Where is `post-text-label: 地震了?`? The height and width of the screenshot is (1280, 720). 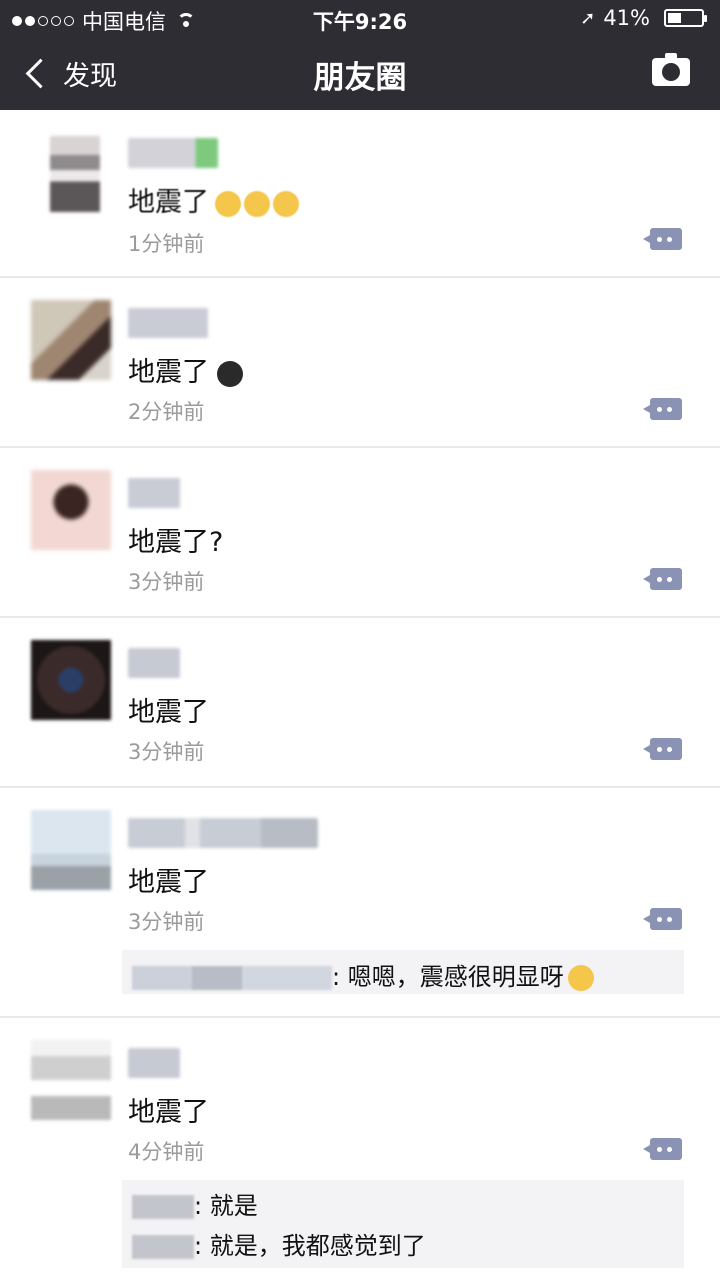
post-text-label: 地震了? is located at coordinates (176, 542).